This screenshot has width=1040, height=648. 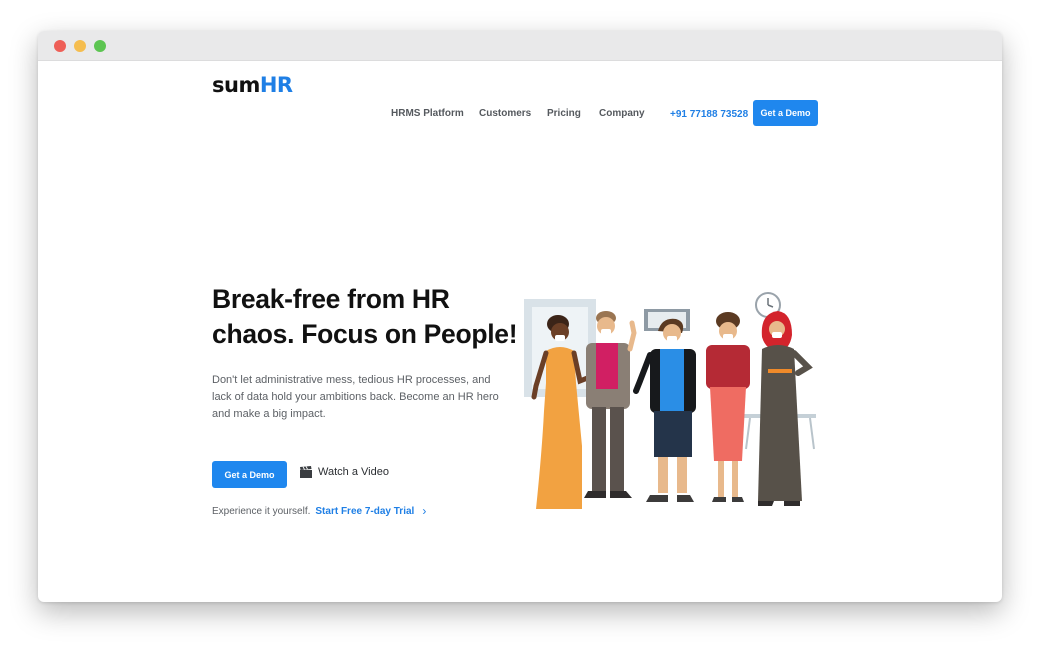 What do you see at coordinates (60, 46) in the screenshot?
I see `close-window-button` at bounding box center [60, 46].